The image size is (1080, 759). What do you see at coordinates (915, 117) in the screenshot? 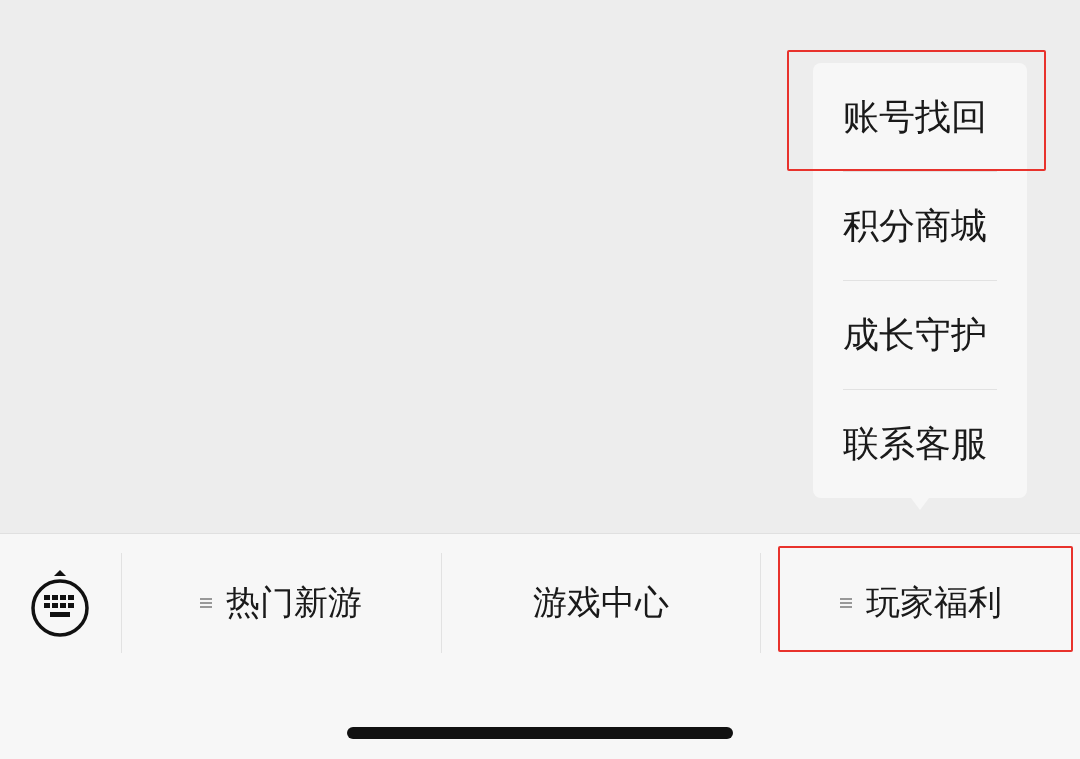
I see `menu-item: 账号找回` at bounding box center [915, 117].